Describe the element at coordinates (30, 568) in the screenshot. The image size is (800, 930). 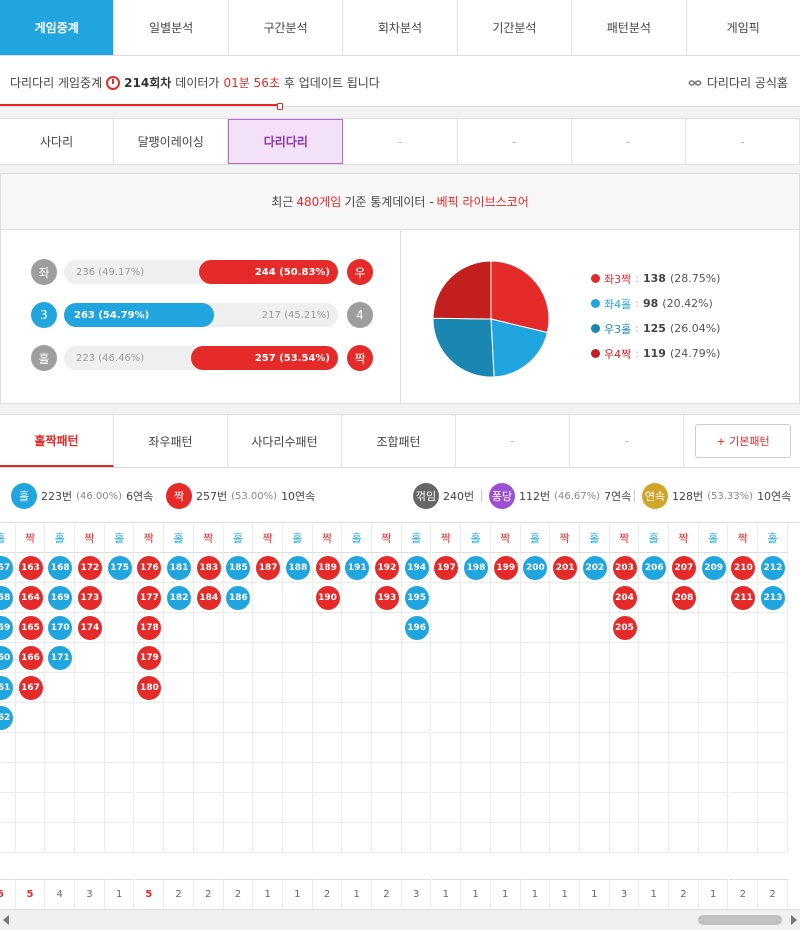
I see `round-ball: 163` at that location.